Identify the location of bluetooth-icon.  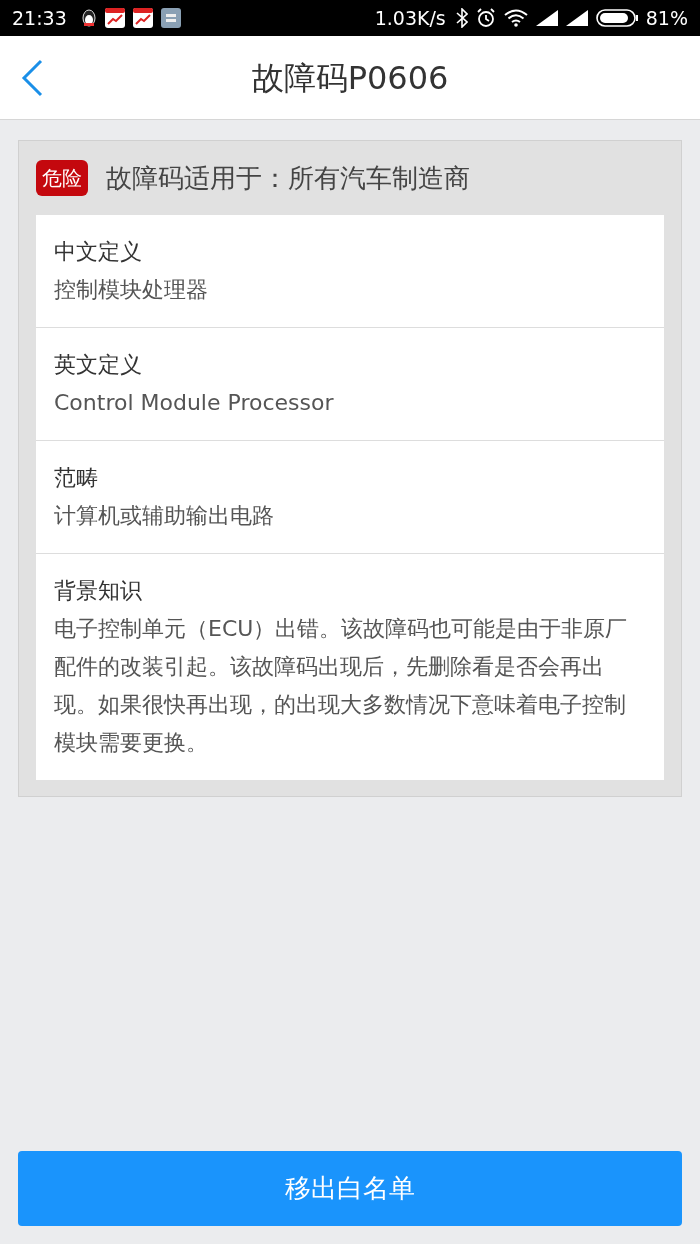
(461, 18).